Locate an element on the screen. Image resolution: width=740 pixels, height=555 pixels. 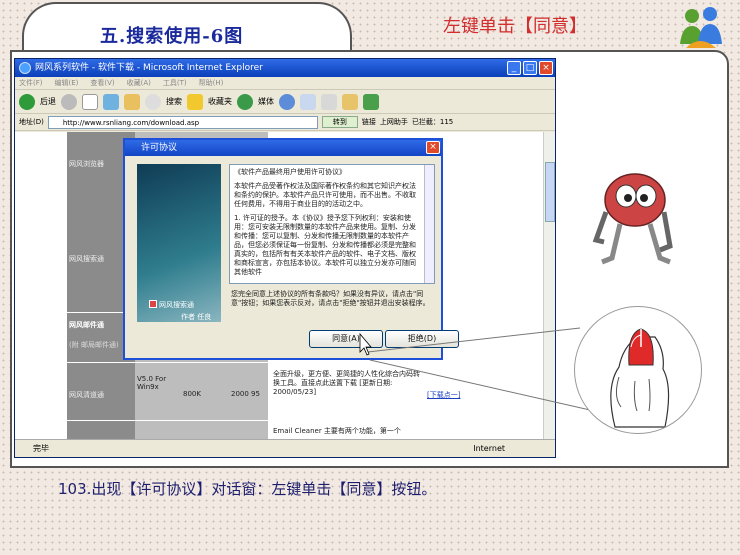
step-caption: 103.出现【许可协议】对话窗：左键单击【同意】按钮。 is located at coordinates (247, 489).